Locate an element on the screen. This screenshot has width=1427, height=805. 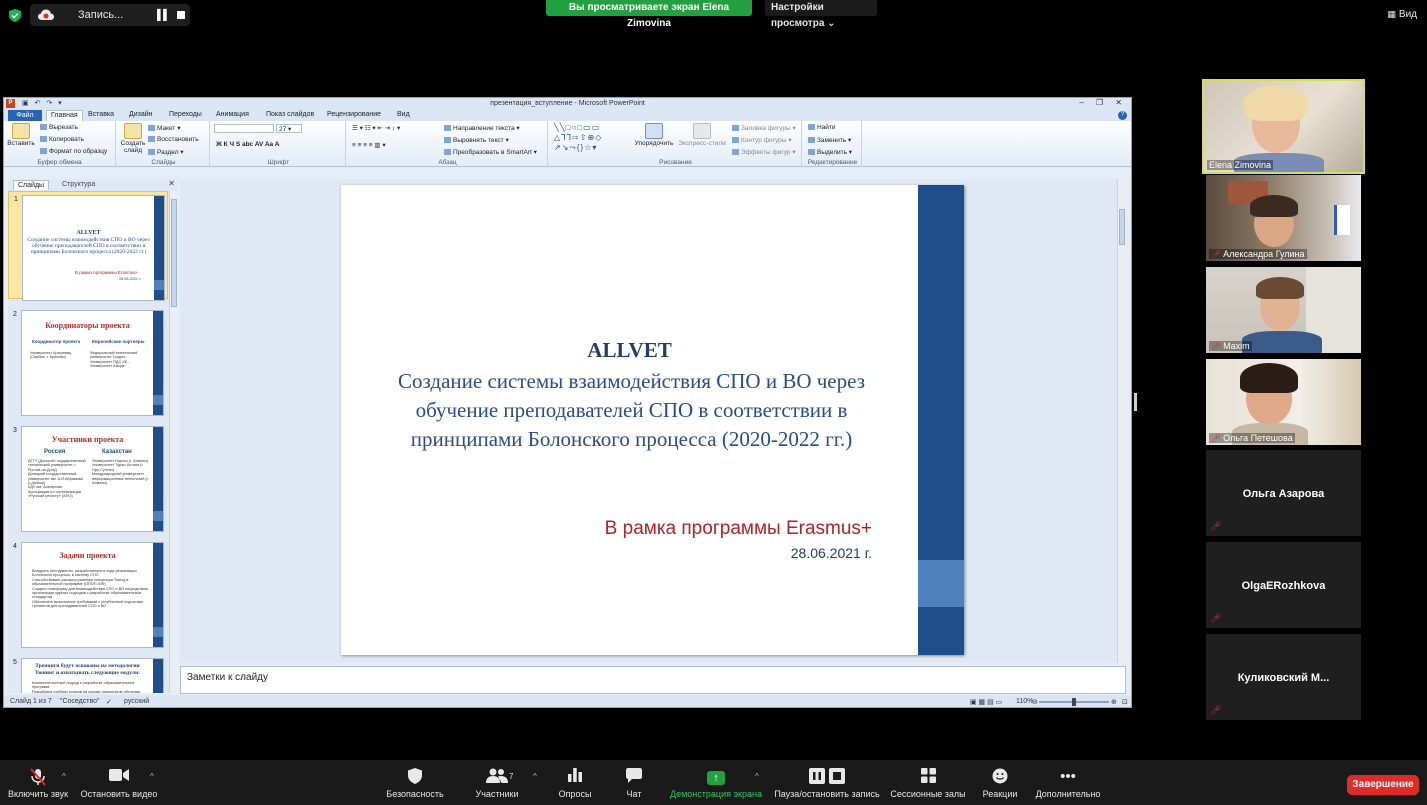
font-format-buttons: Ж К Ч S abc AV Aa A is located at coordinates (247, 144).